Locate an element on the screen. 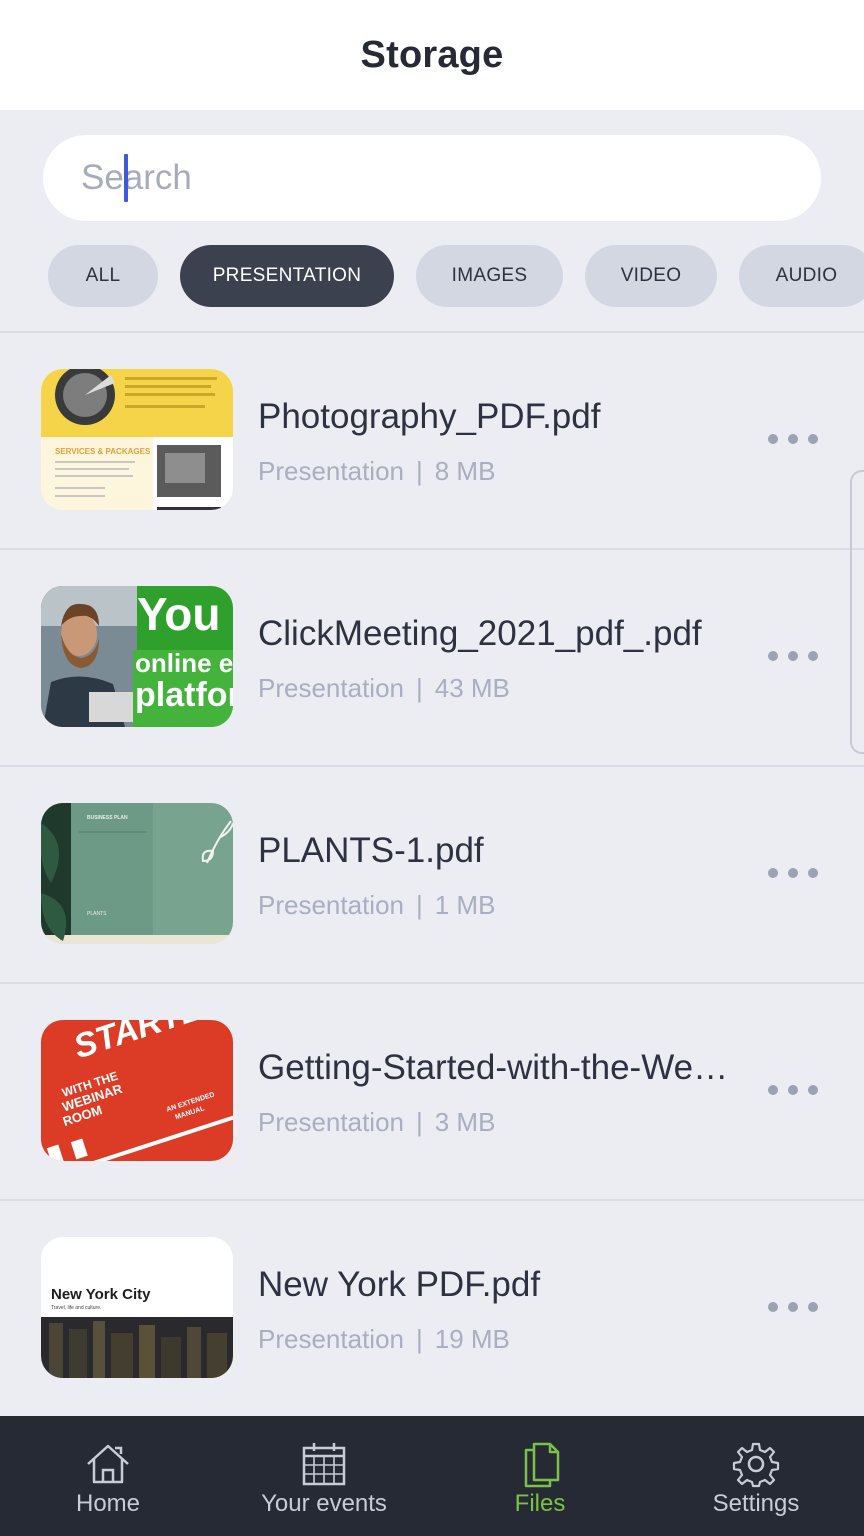  file-thumbnail: You online eve platfor is located at coordinates (137, 656).